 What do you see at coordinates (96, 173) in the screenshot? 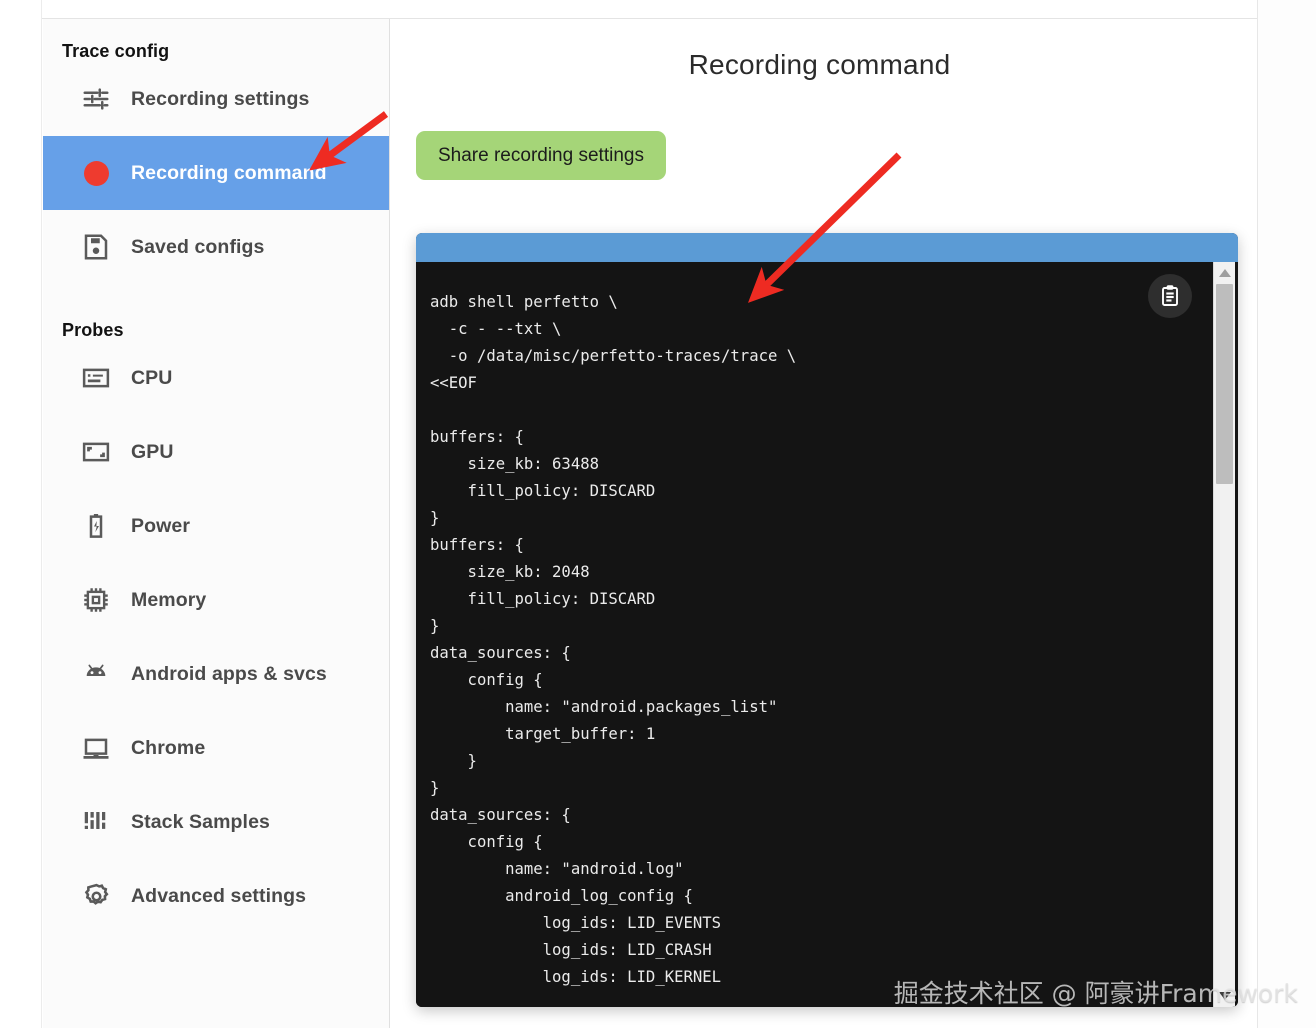
I see `record-dot-icon` at bounding box center [96, 173].